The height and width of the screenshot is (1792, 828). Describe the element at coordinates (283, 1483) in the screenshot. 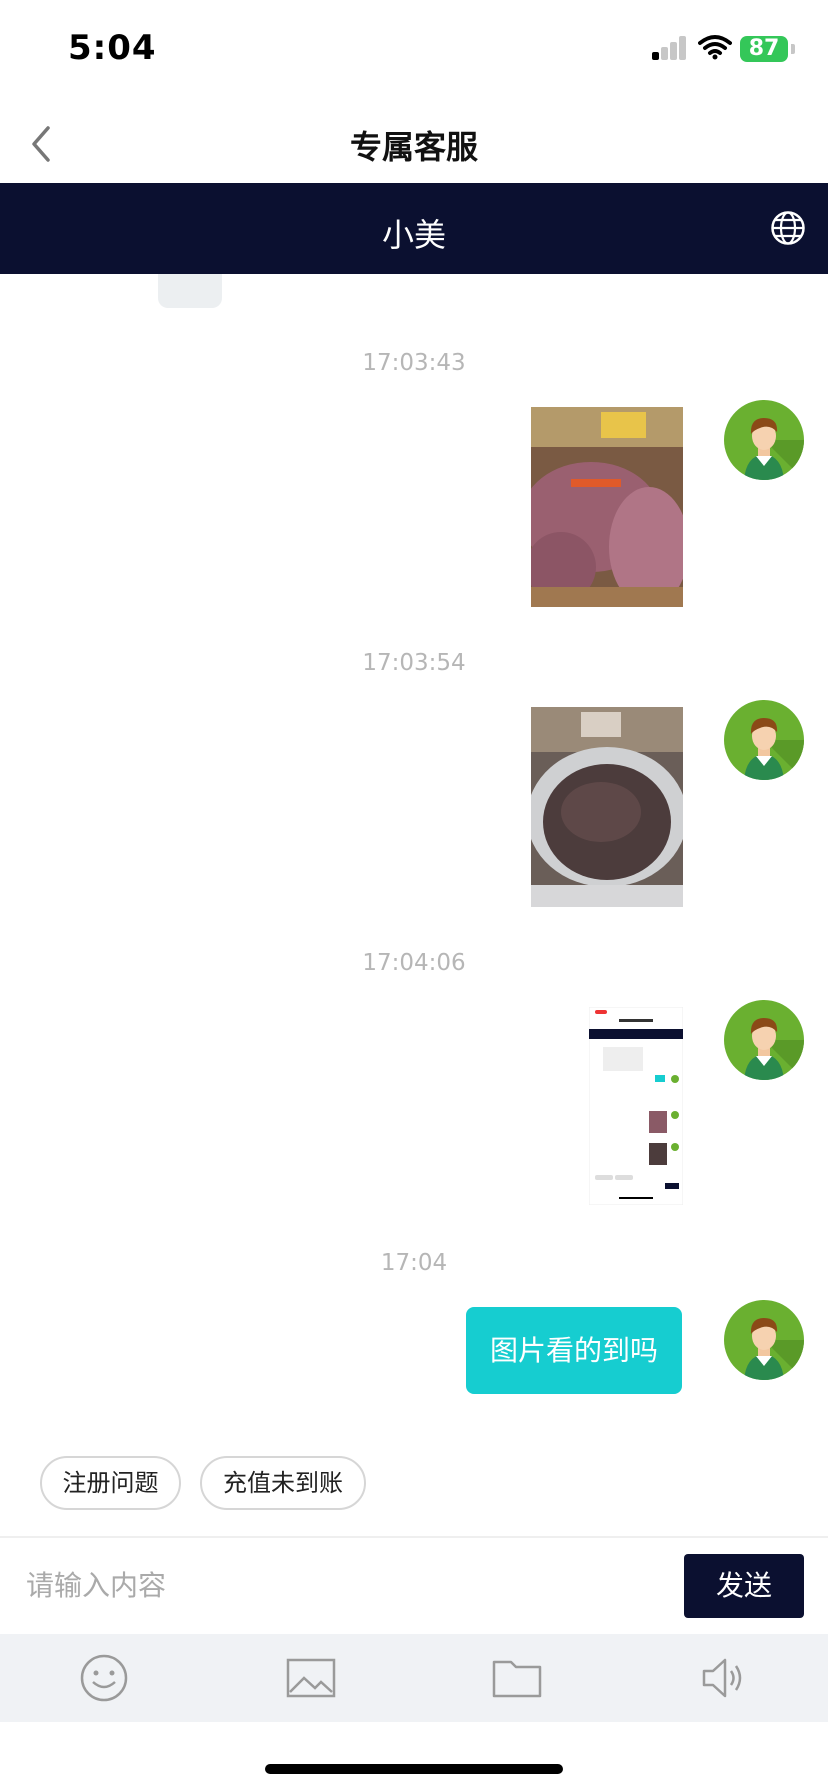

I see `quick-reply-chip: 充值未到账` at that location.